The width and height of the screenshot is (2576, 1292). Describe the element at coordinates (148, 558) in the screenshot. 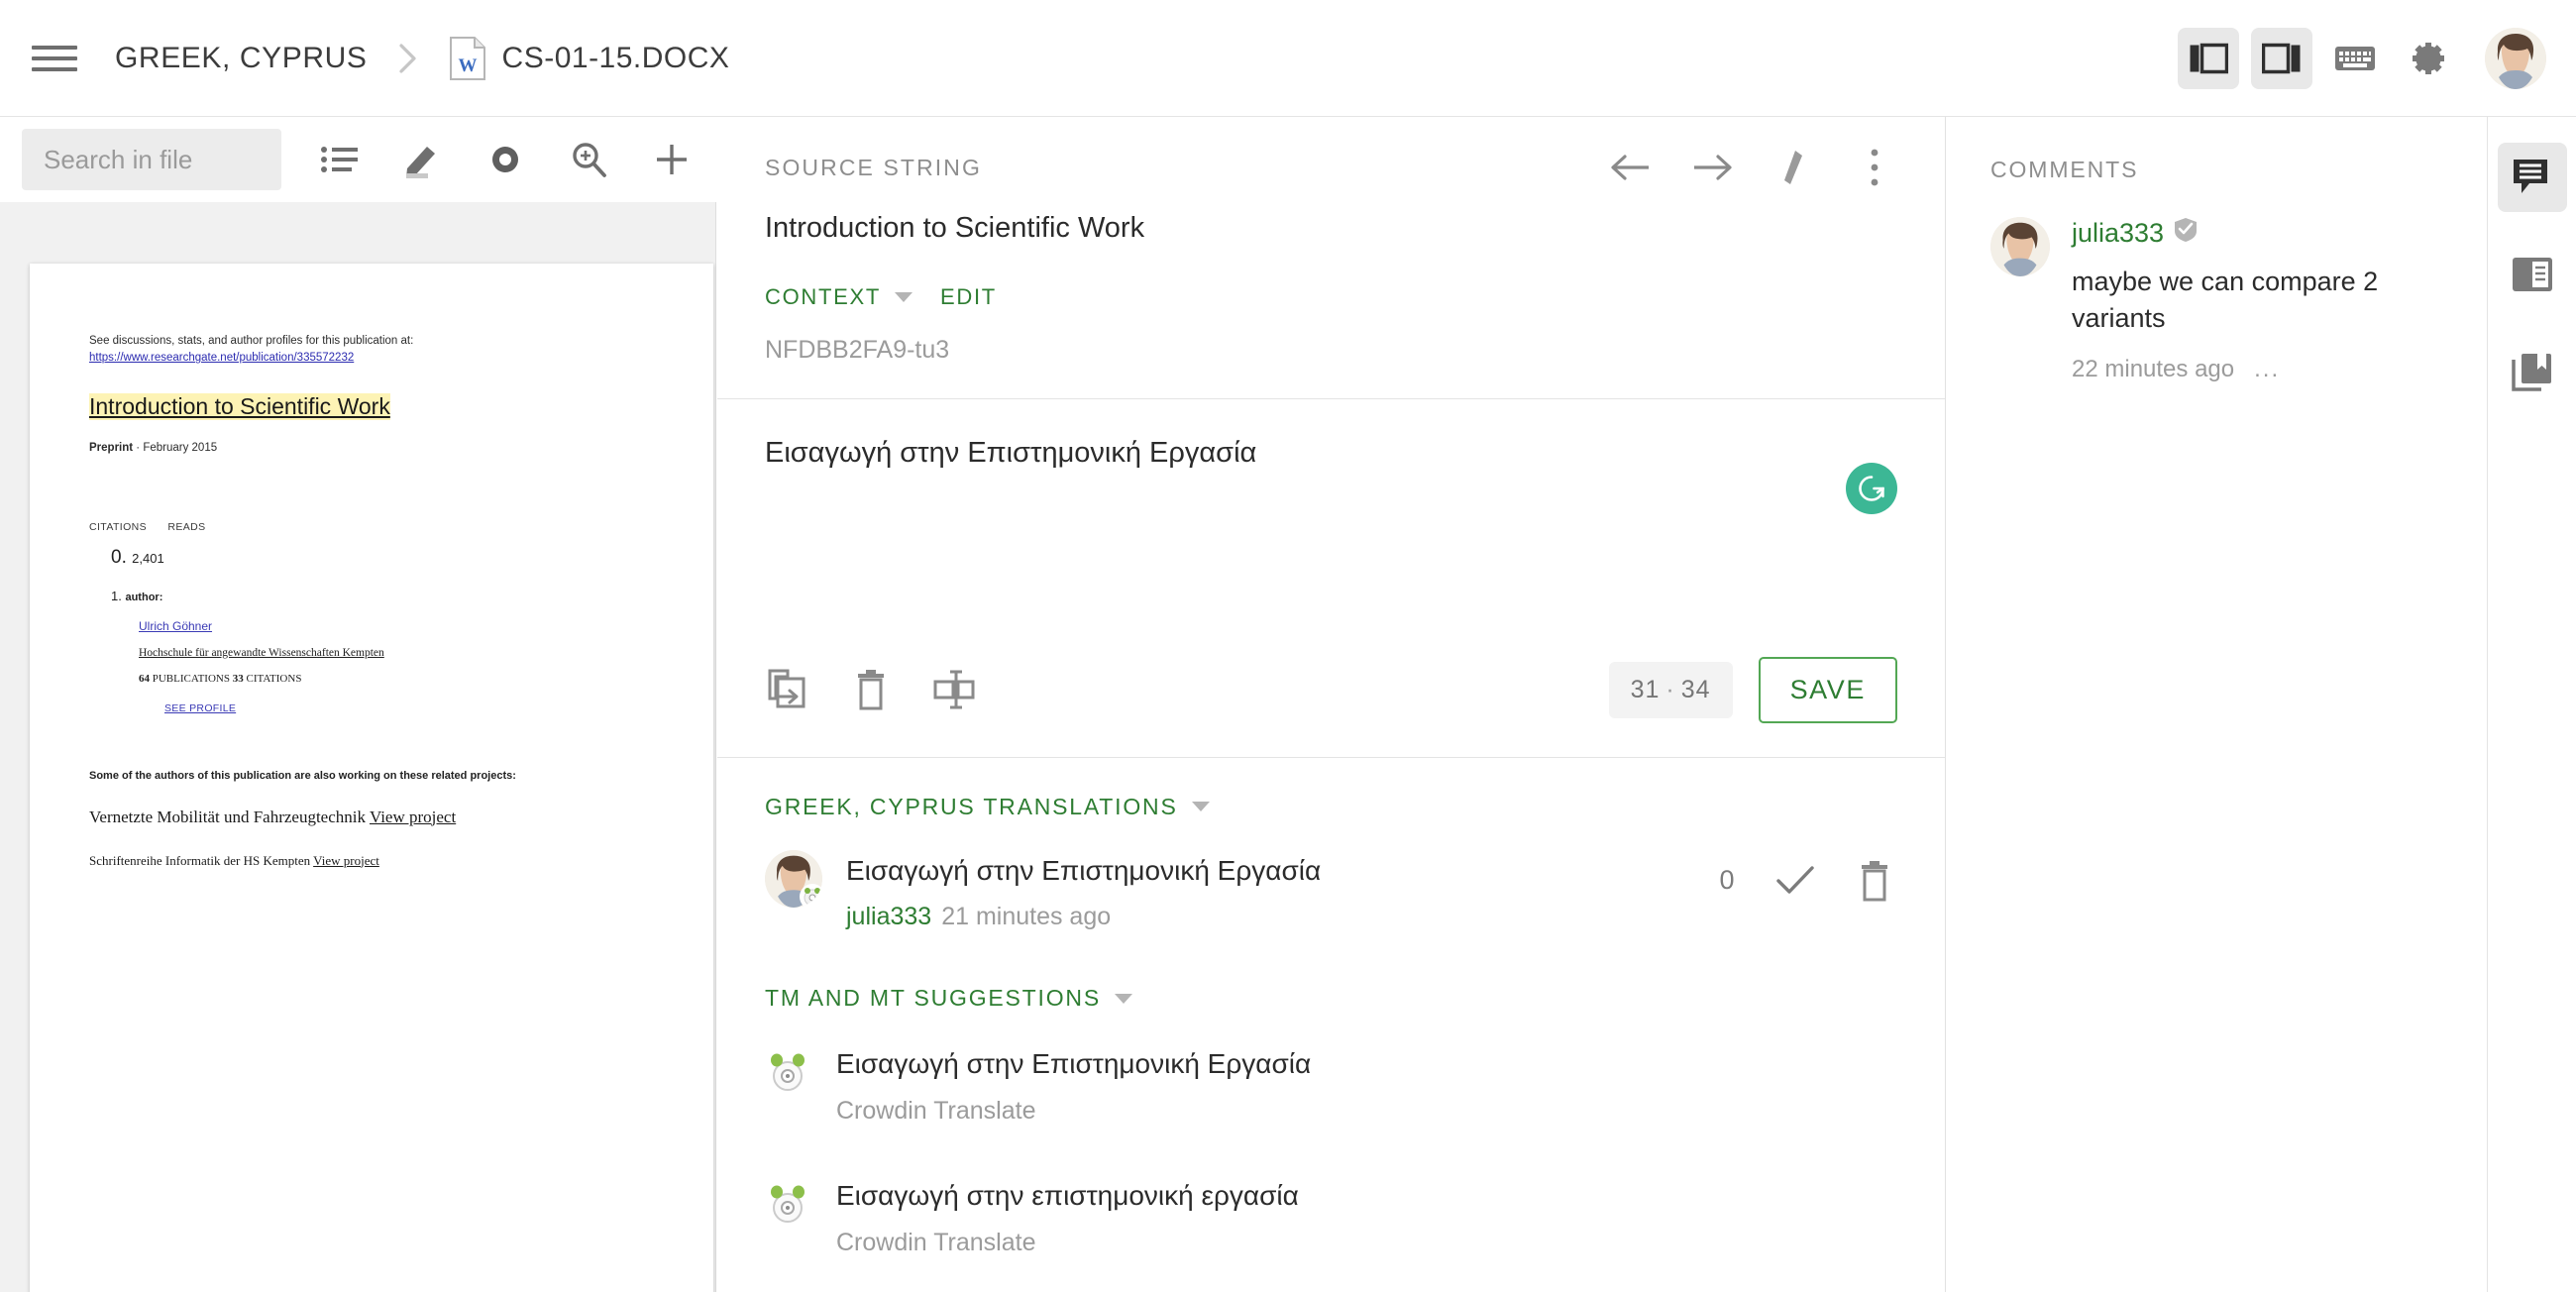

I see `doc-reads-value: 2,401` at that location.